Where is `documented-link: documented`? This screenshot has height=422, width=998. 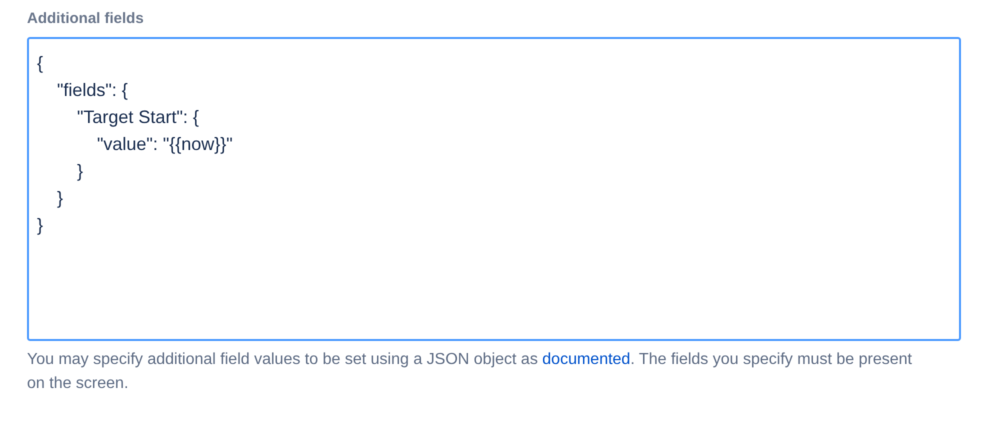 documented-link: documented is located at coordinates (586, 359).